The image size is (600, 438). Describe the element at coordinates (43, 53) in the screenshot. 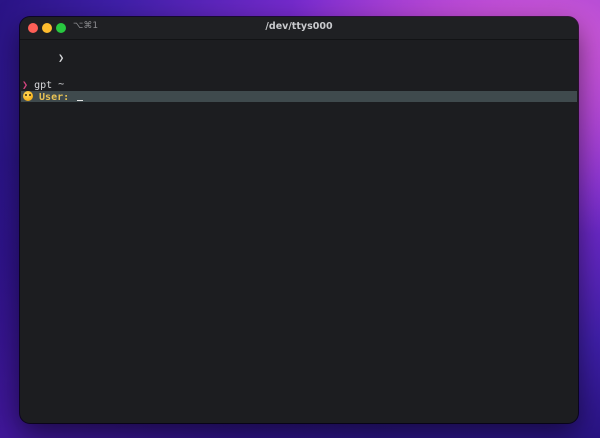

I see `prompt-marker-line: ❯` at that location.